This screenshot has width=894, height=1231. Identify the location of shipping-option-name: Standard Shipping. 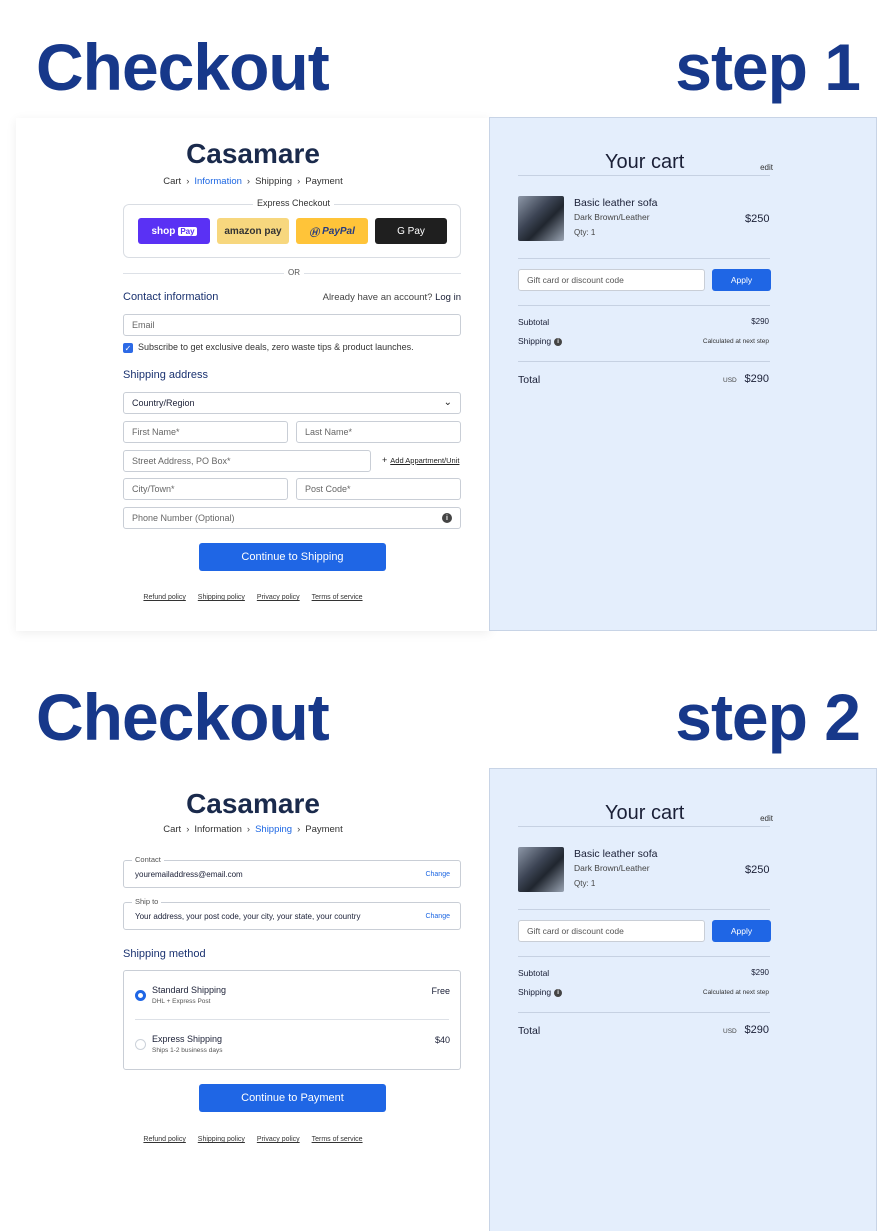
(189, 990).